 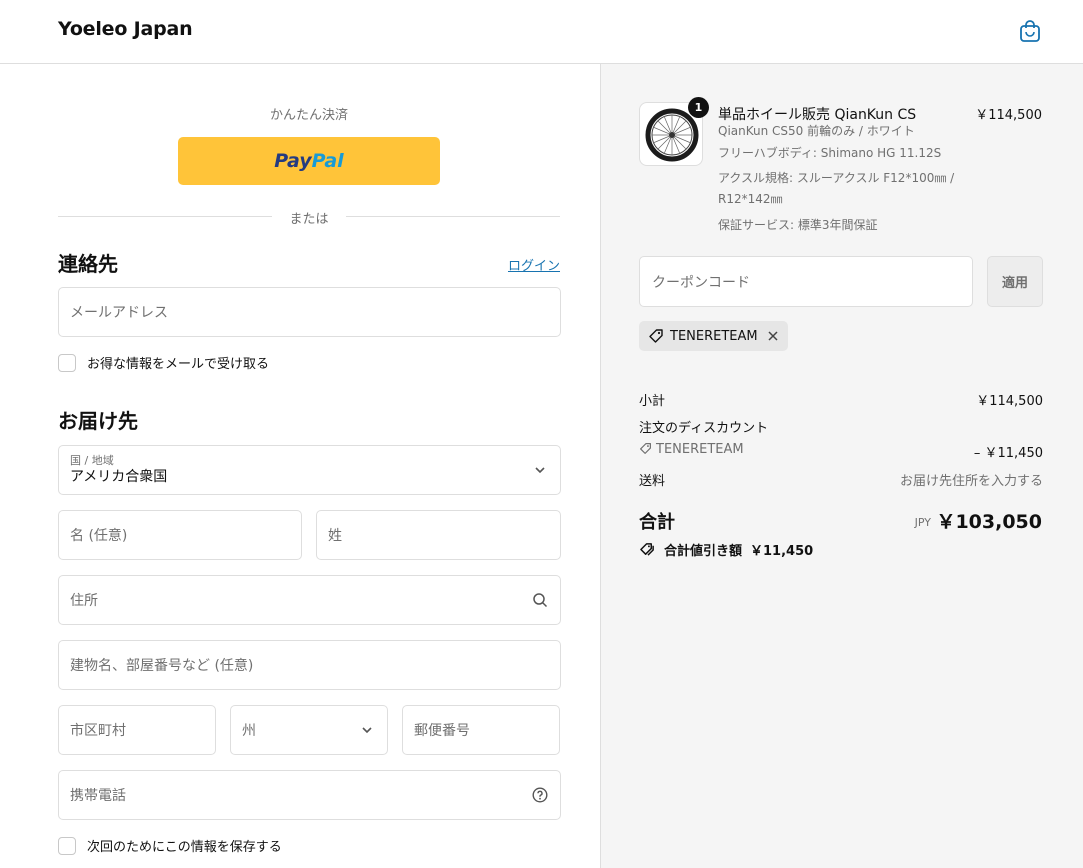 What do you see at coordinates (438, 535) in the screenshot?
I see `last-name-field: 姓` at bounding box center [438, 535].